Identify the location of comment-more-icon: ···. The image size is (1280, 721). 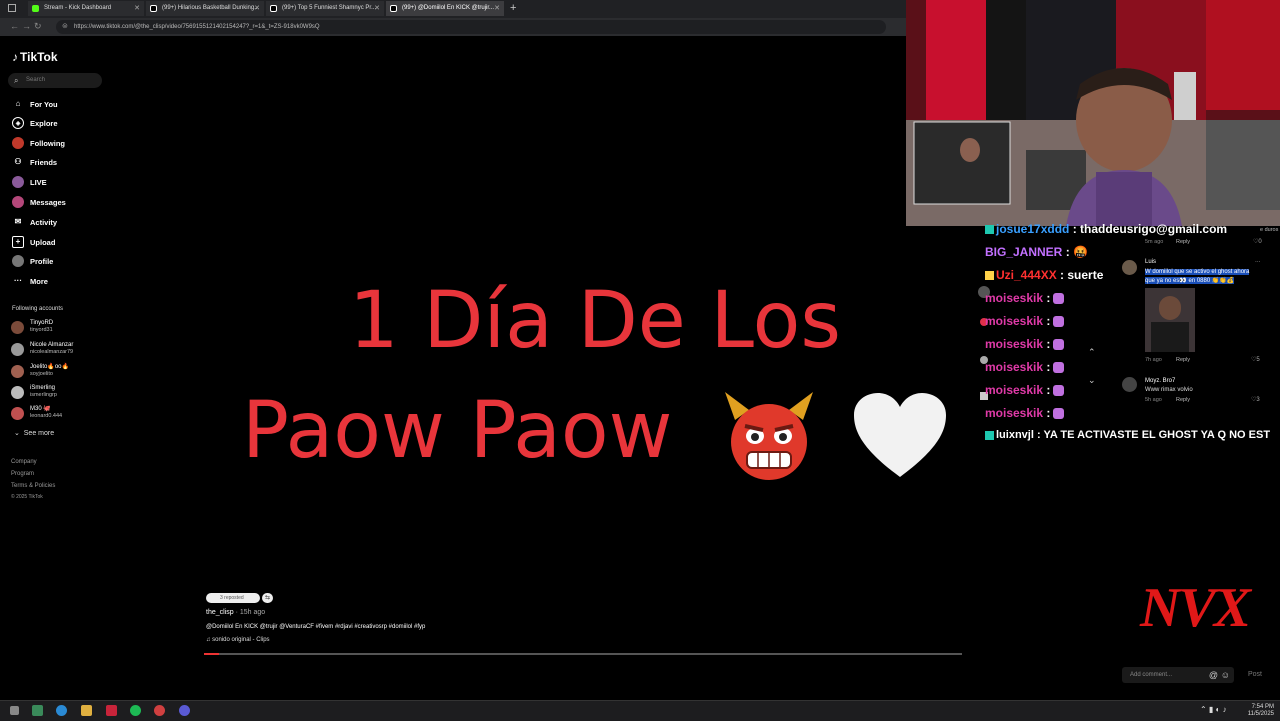
(1258, 262).